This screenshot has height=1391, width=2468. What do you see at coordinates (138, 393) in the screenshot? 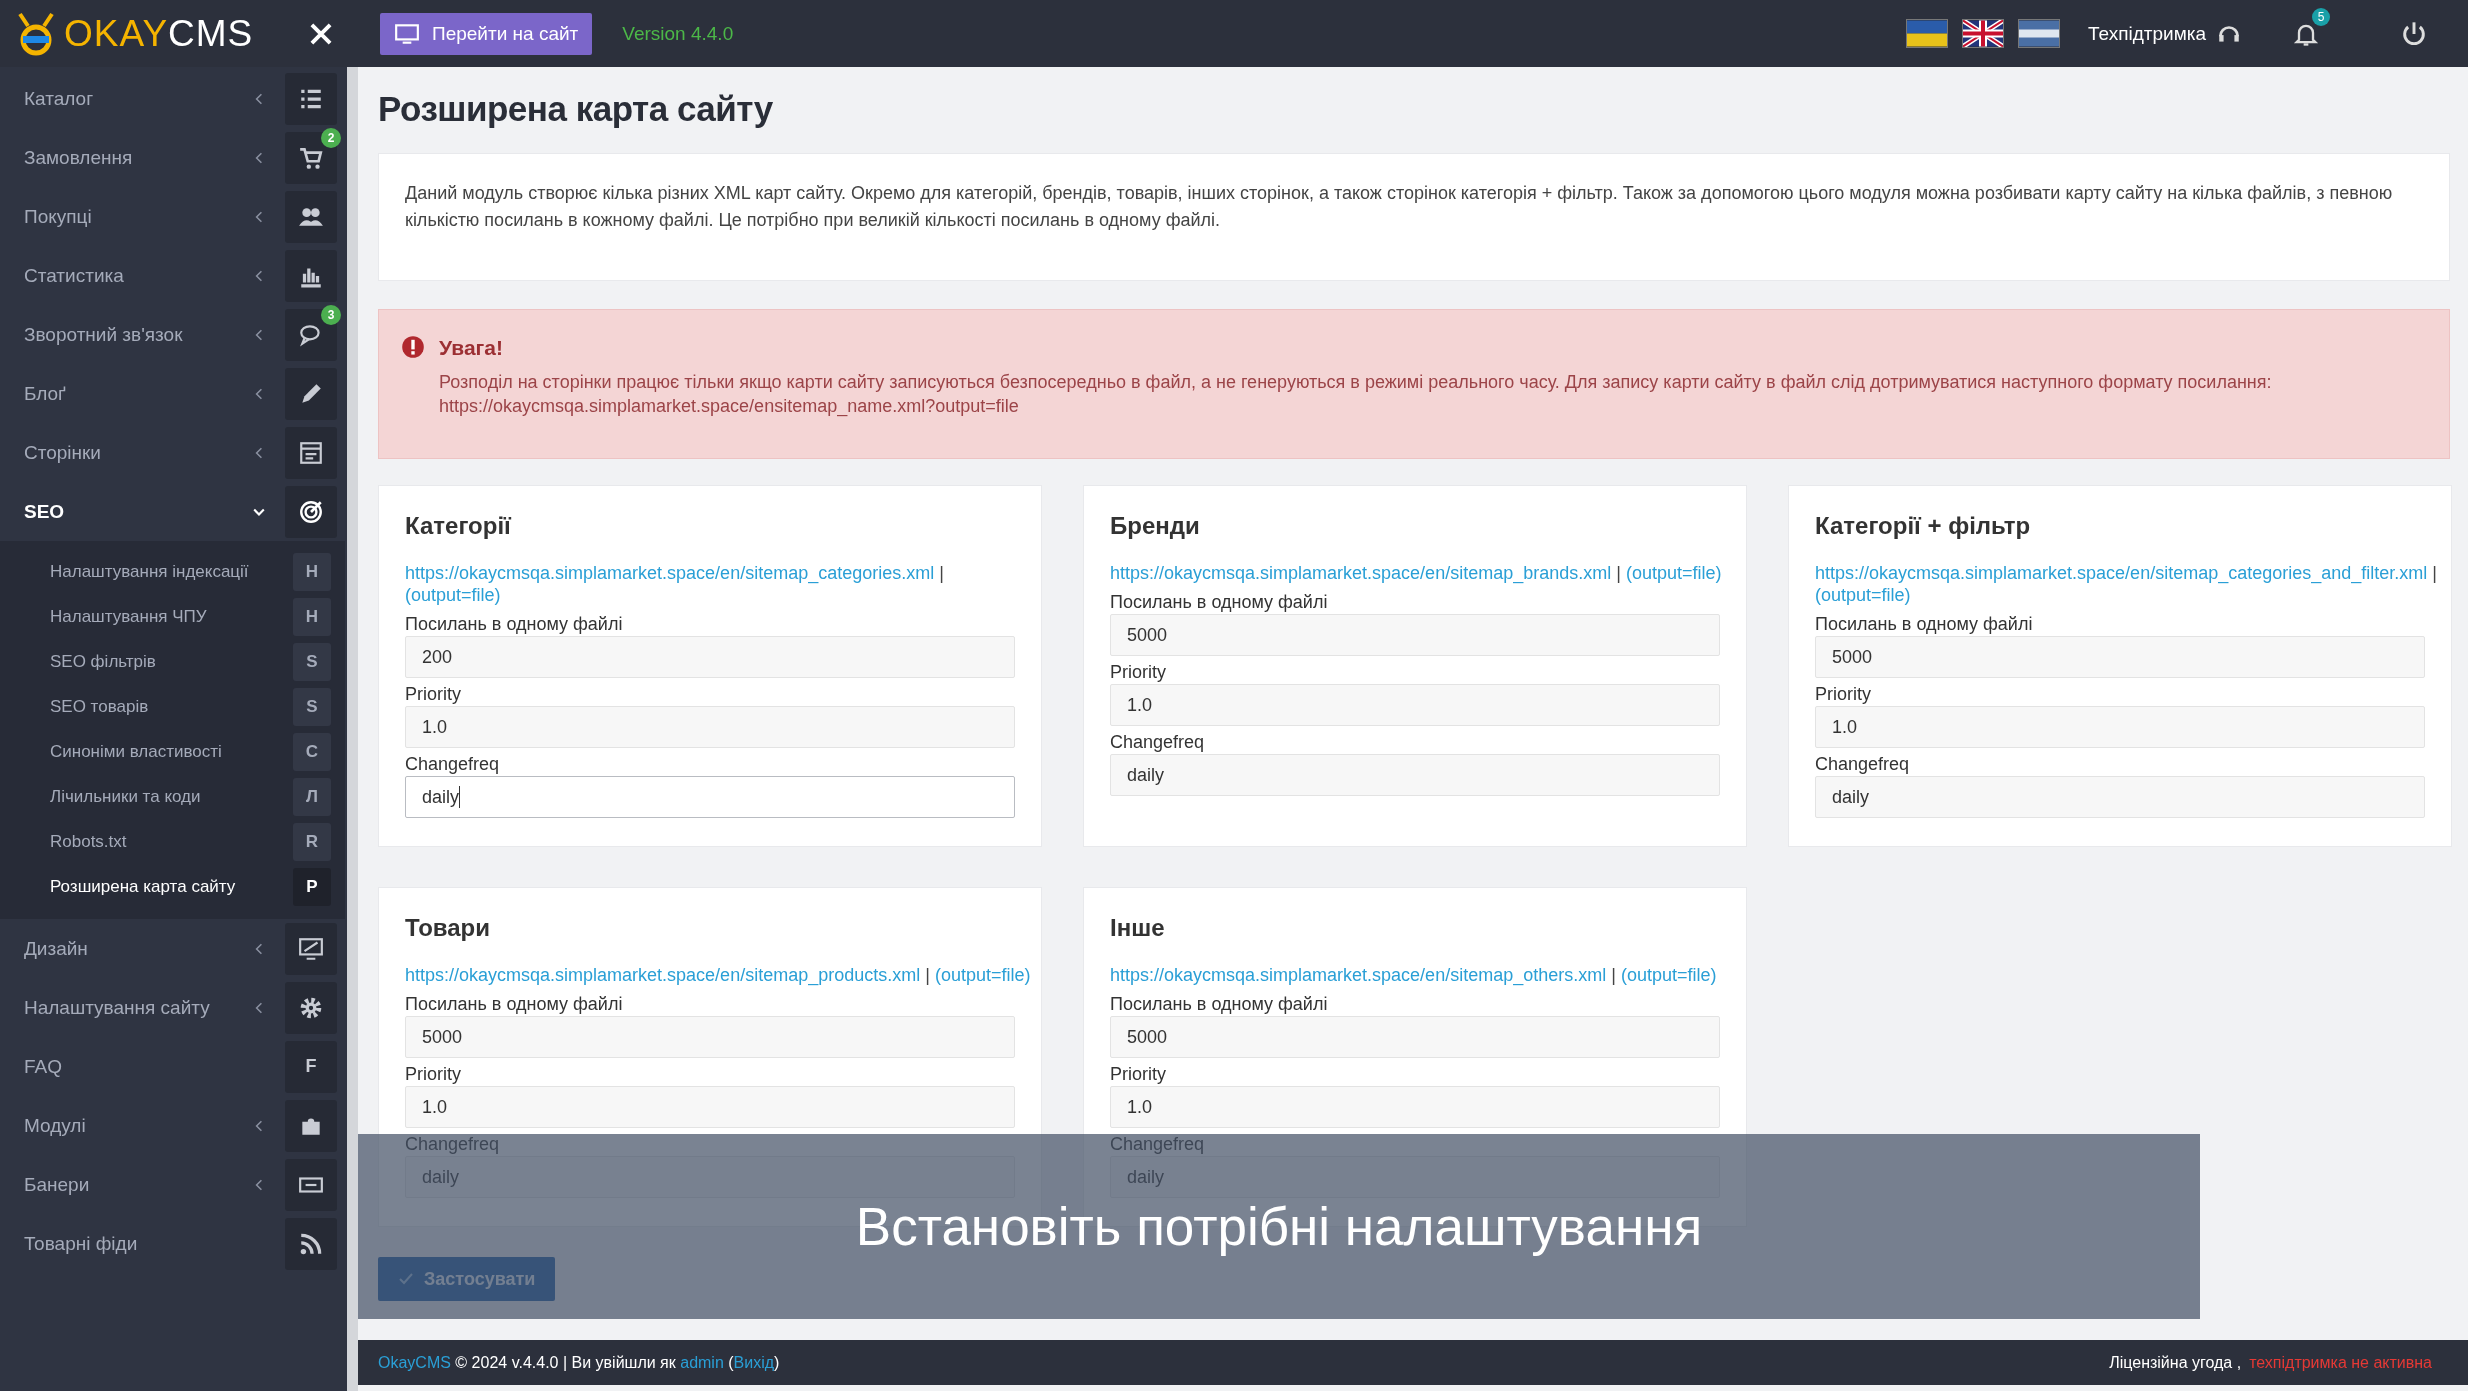
I see `sidebar-item: Блоґ` at bounding box center [138, 393].